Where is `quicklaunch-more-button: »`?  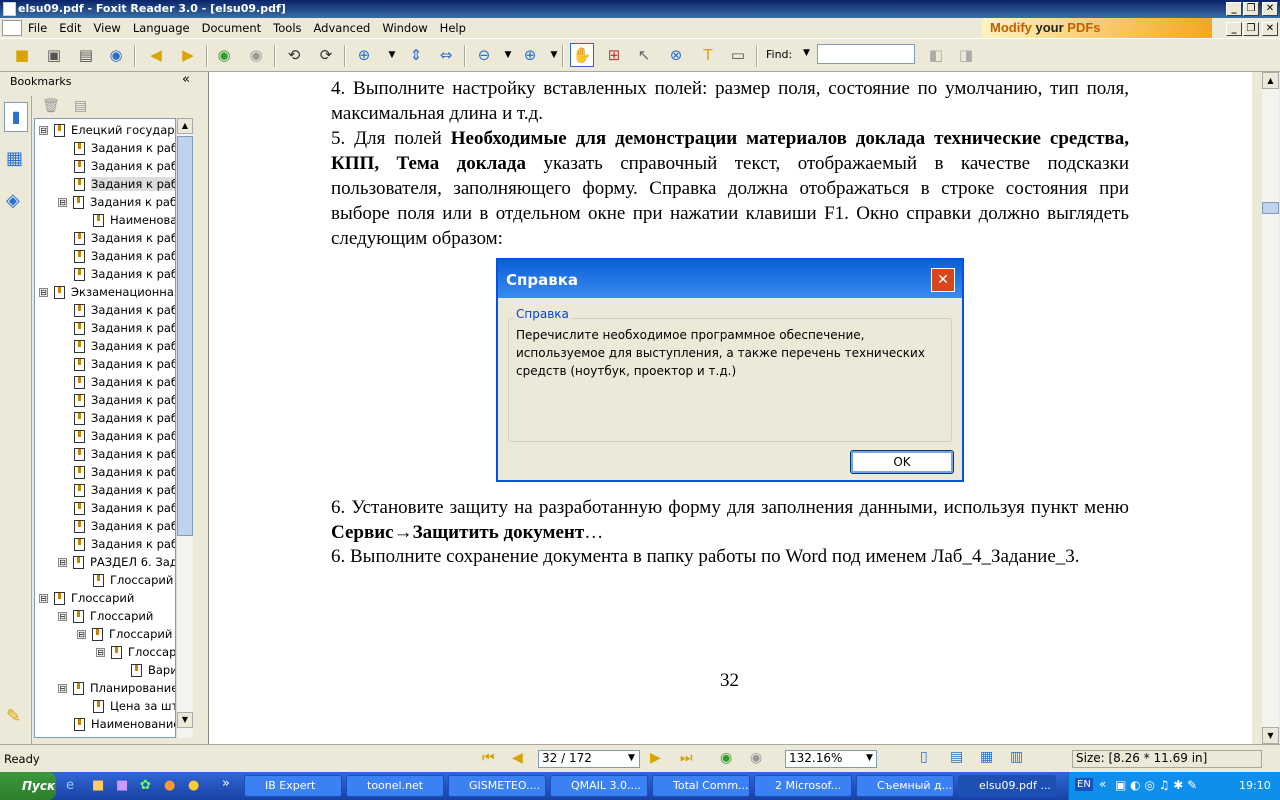
quicklaunch-more-button: » is located at coordinates (226, 783).